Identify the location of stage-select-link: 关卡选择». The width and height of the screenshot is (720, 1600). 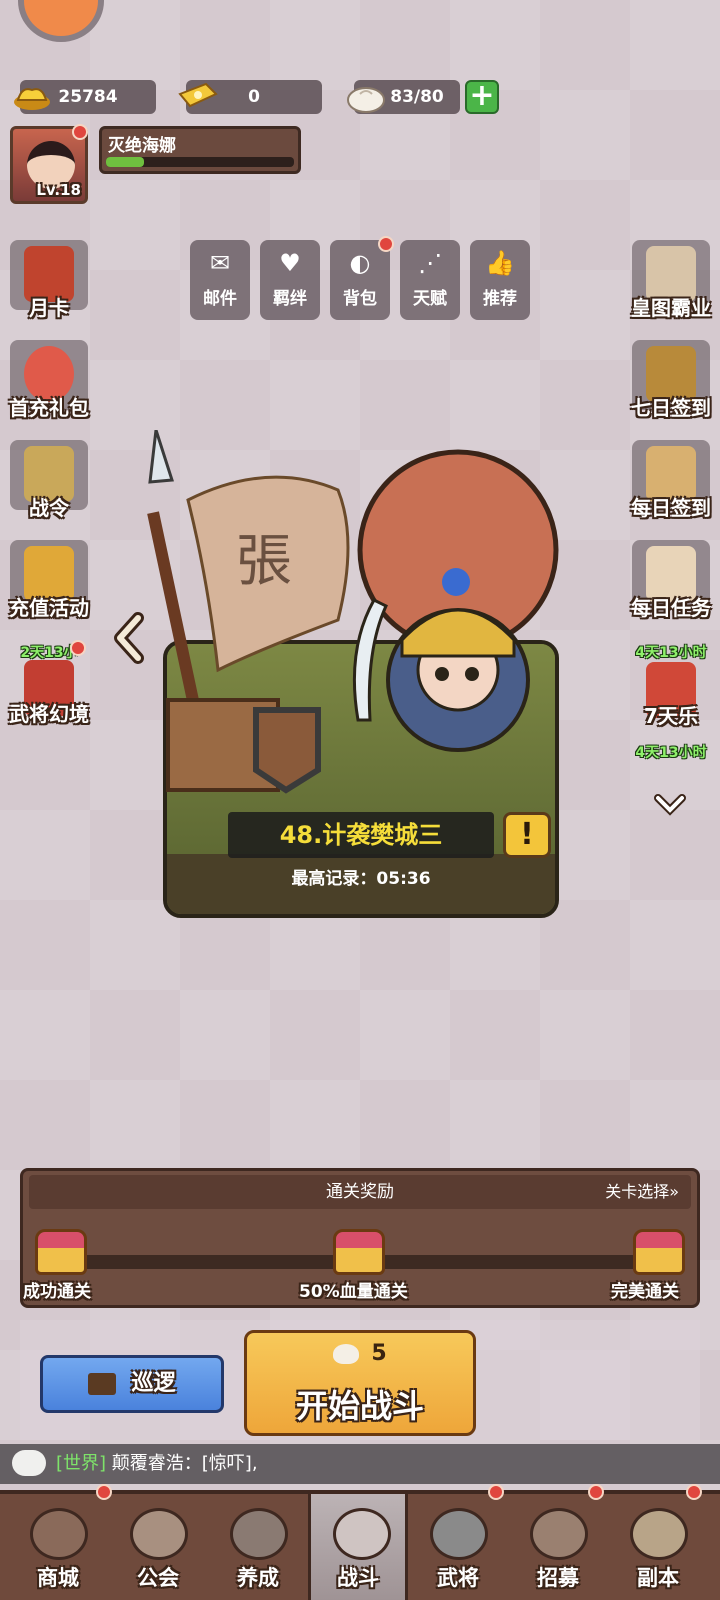
(642, 1192).